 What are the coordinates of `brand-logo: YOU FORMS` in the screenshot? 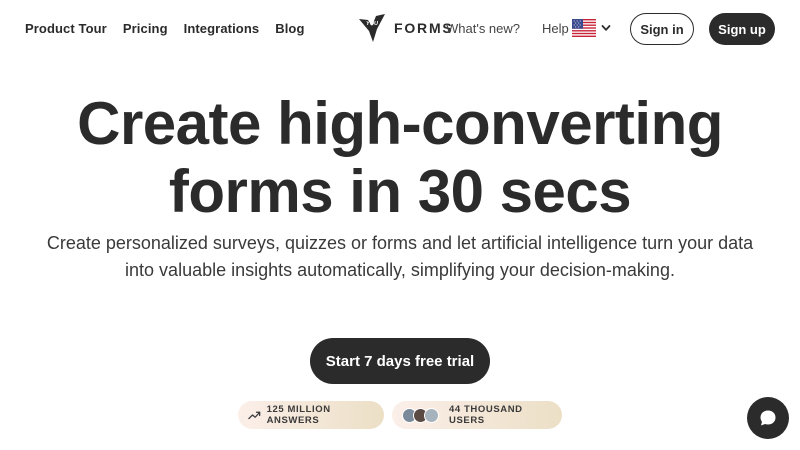 It's located at (406, 28).